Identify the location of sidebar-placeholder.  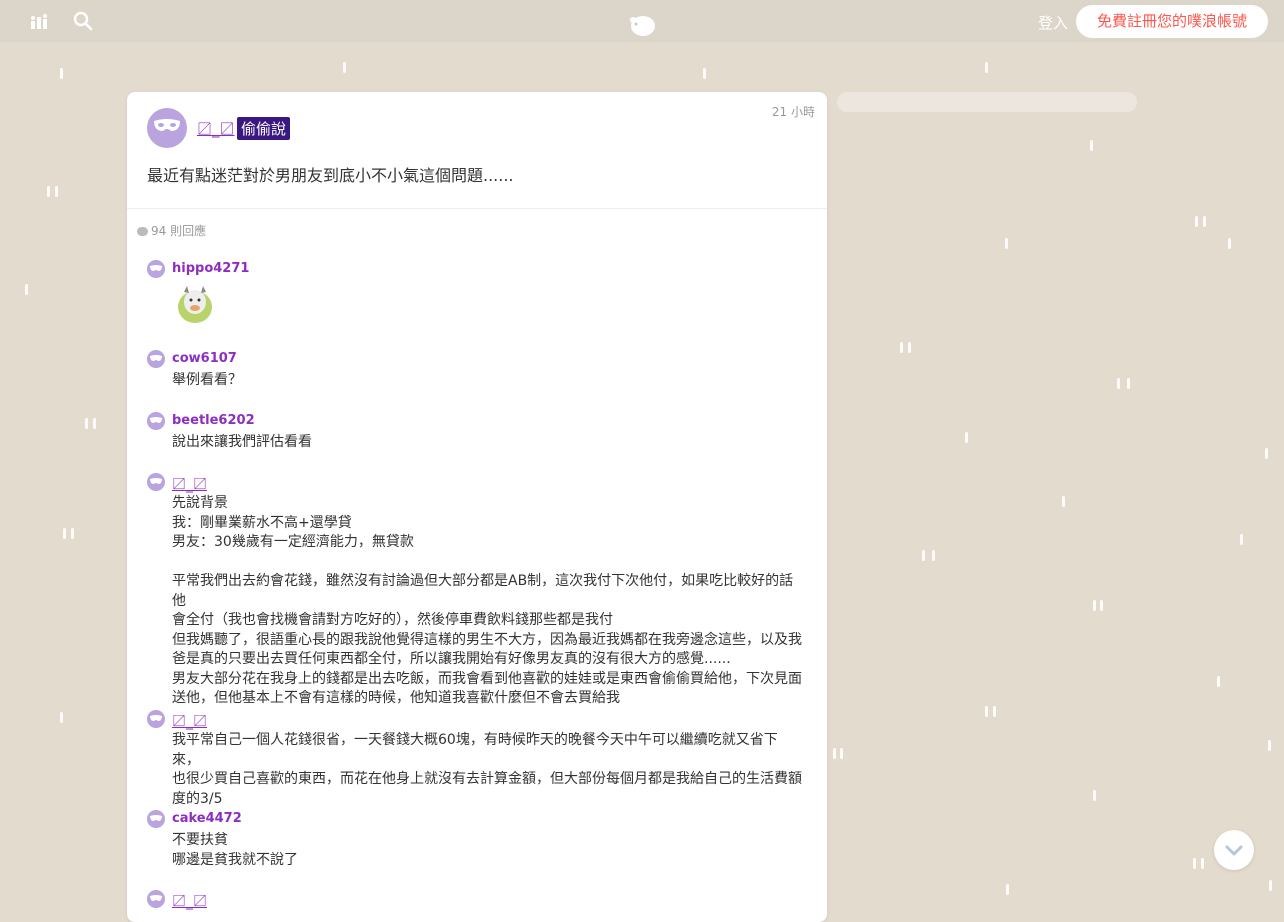
(987, 102).